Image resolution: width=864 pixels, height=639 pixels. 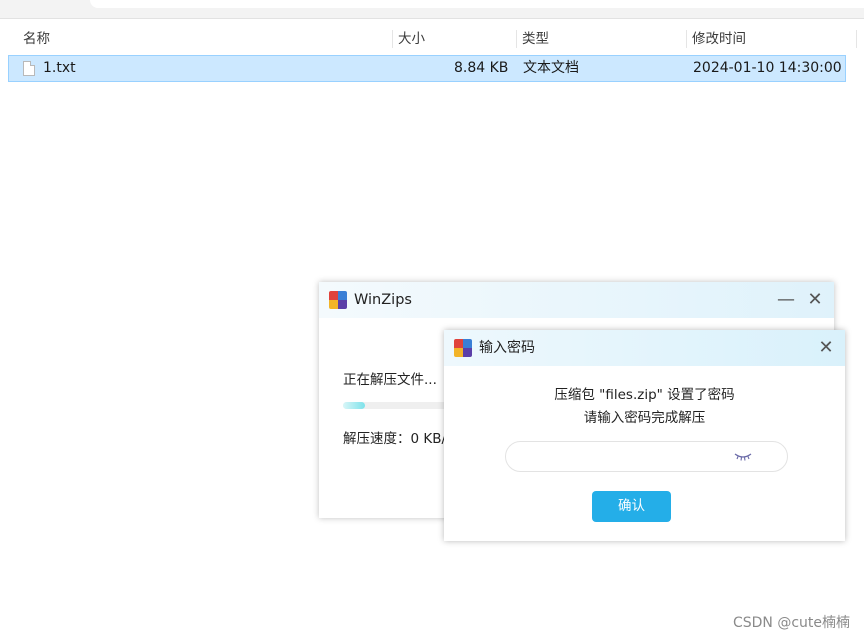 I want to click on password-message-line2: 请输入密码完成解压, so click(x=644, y=418).